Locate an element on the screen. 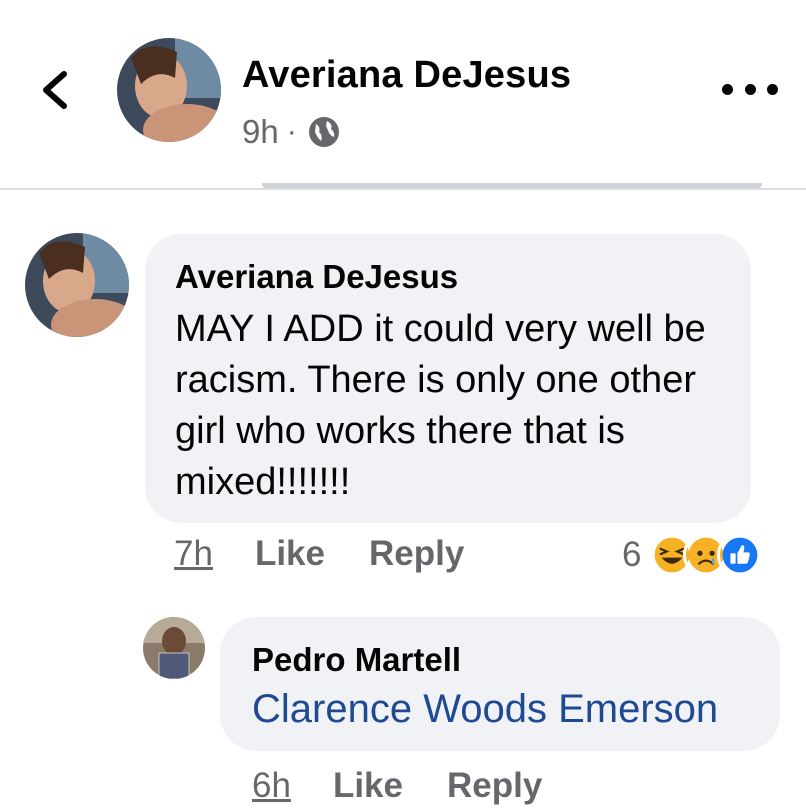 This screenshot has width=806, height=812. author-name: Averiana DeJesus is located at coordinates (406, 75).